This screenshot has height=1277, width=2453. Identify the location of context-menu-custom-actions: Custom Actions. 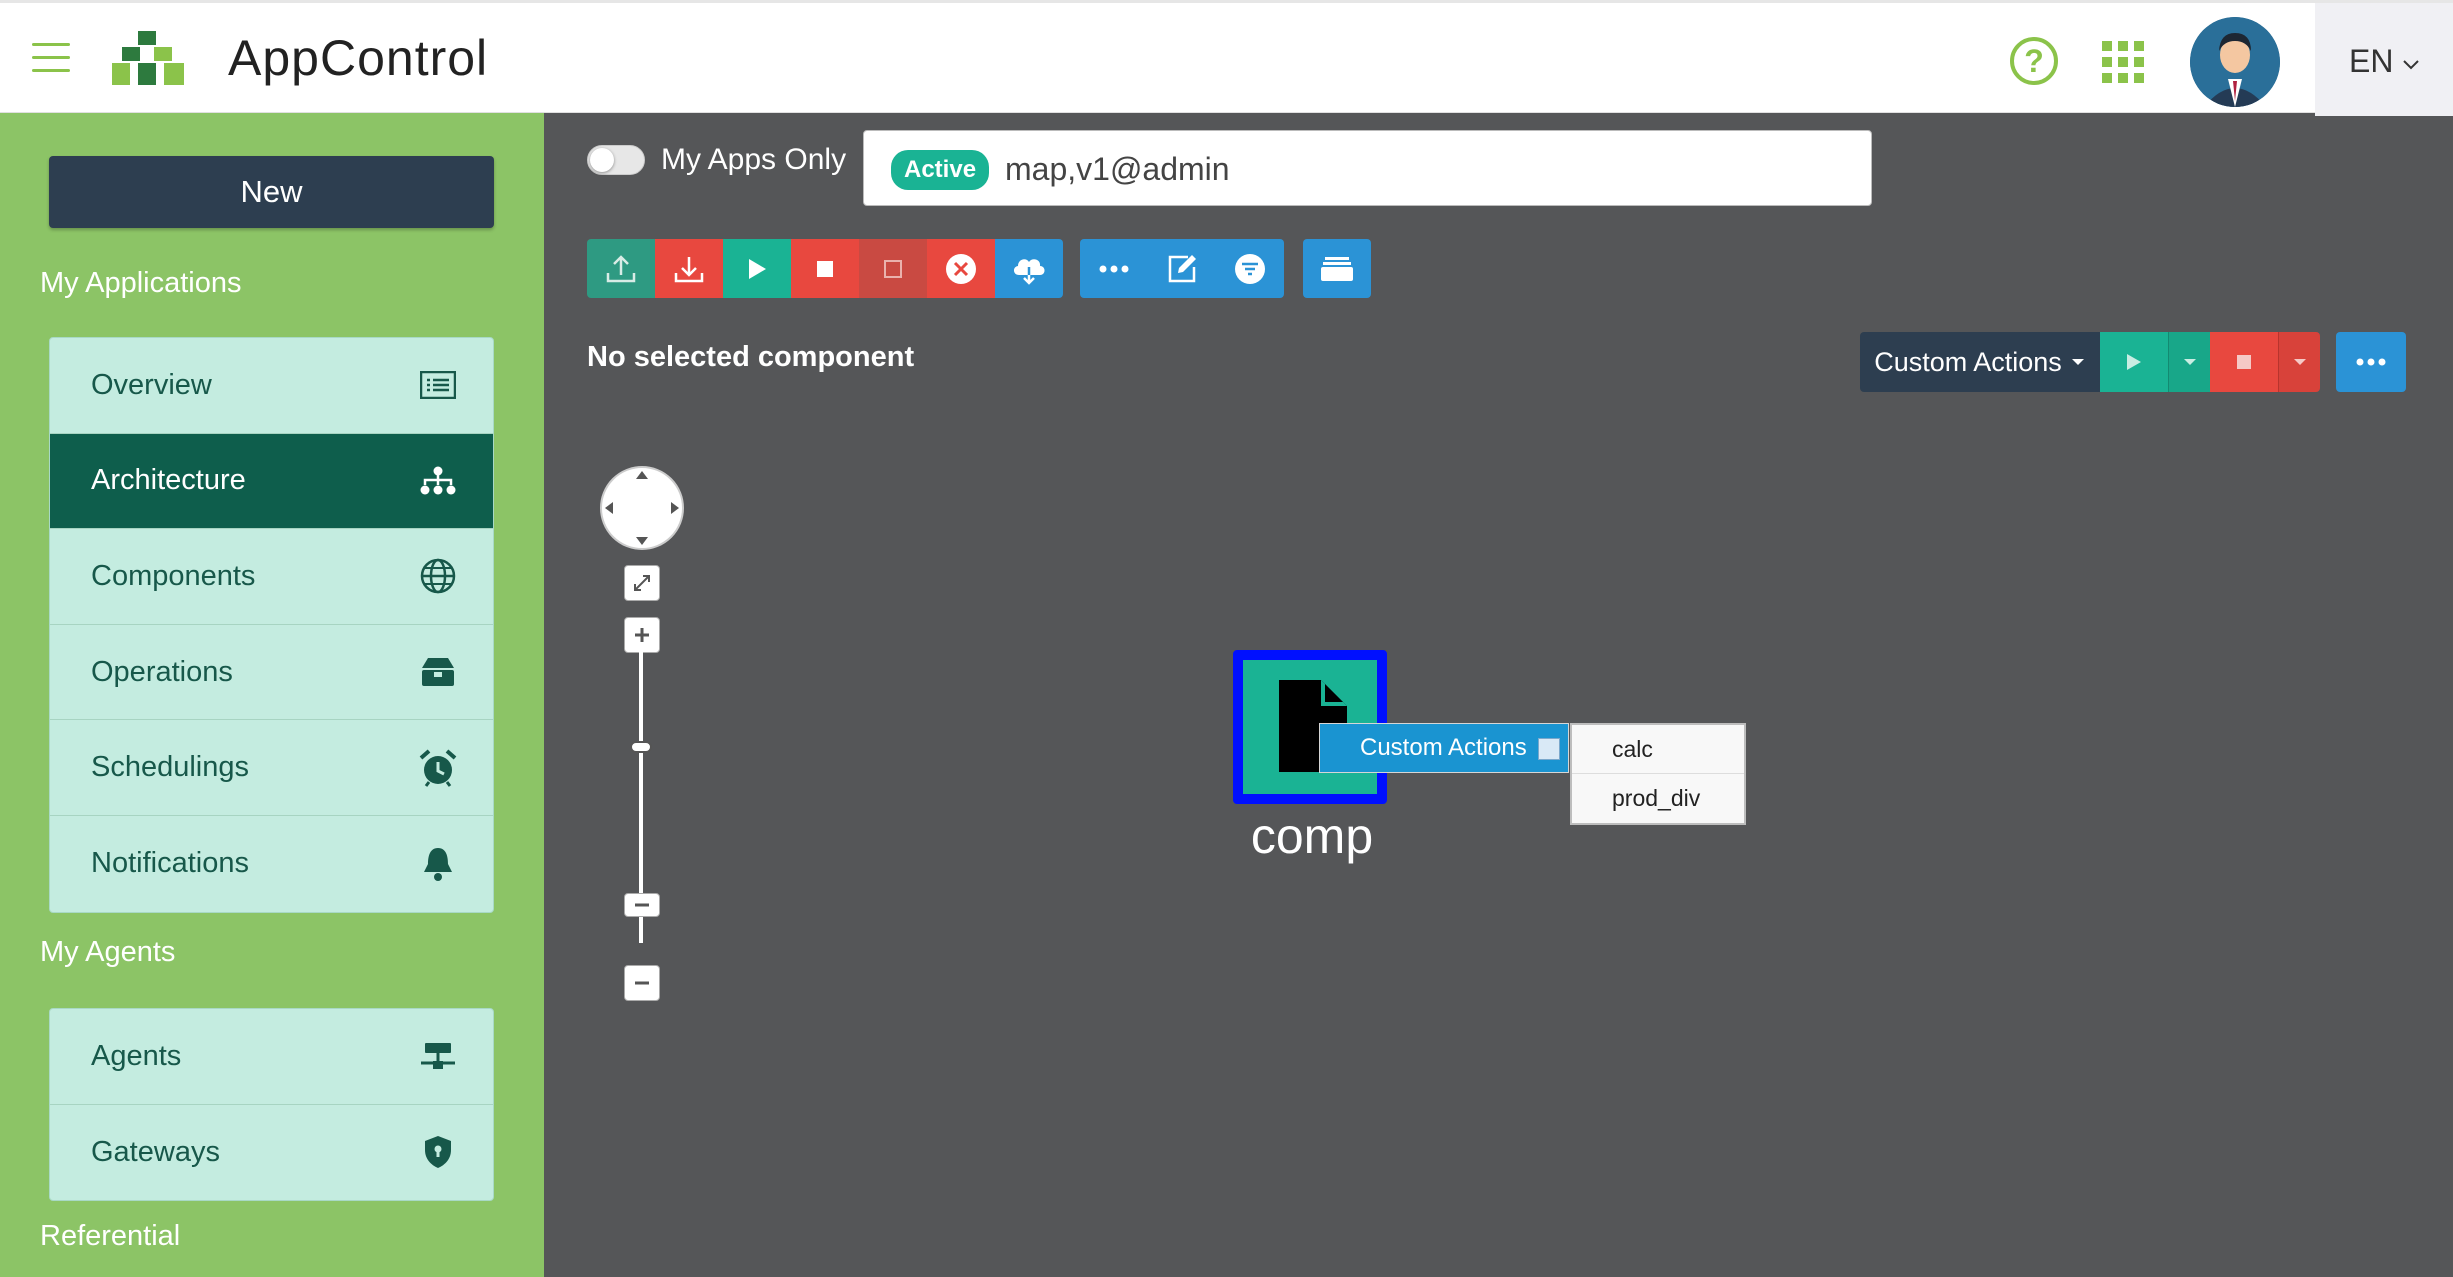
(1444, 748).